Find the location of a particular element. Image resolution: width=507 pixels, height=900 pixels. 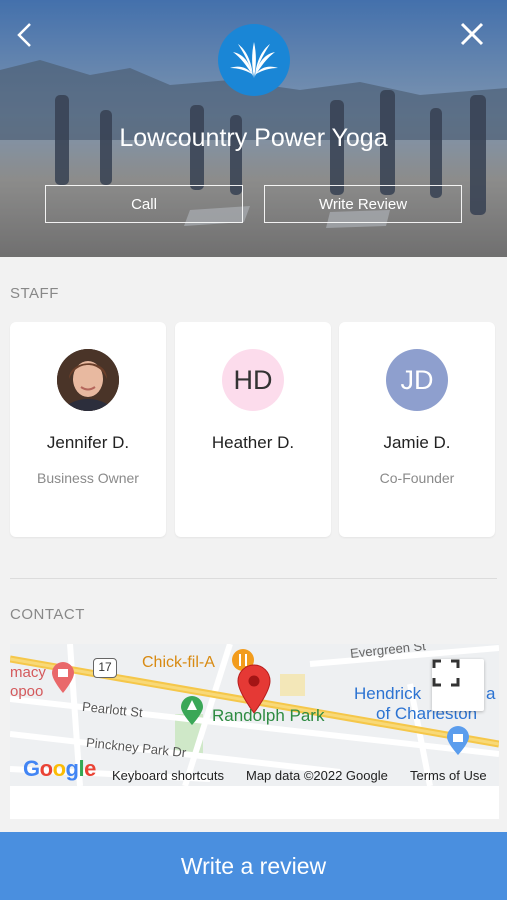

fullscreen-button is located at coordinates (458, 685).